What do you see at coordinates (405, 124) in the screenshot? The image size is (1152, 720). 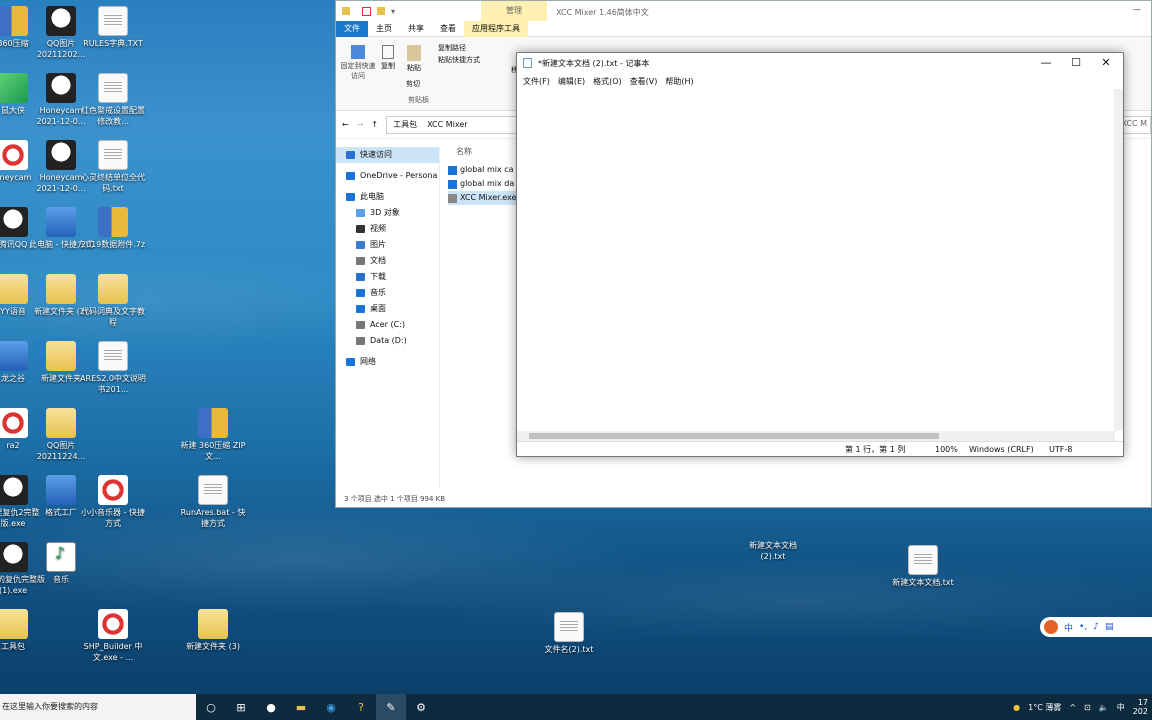 I see `breadcrumb-toolbox: 工具包` at bounding box center [405, 124].